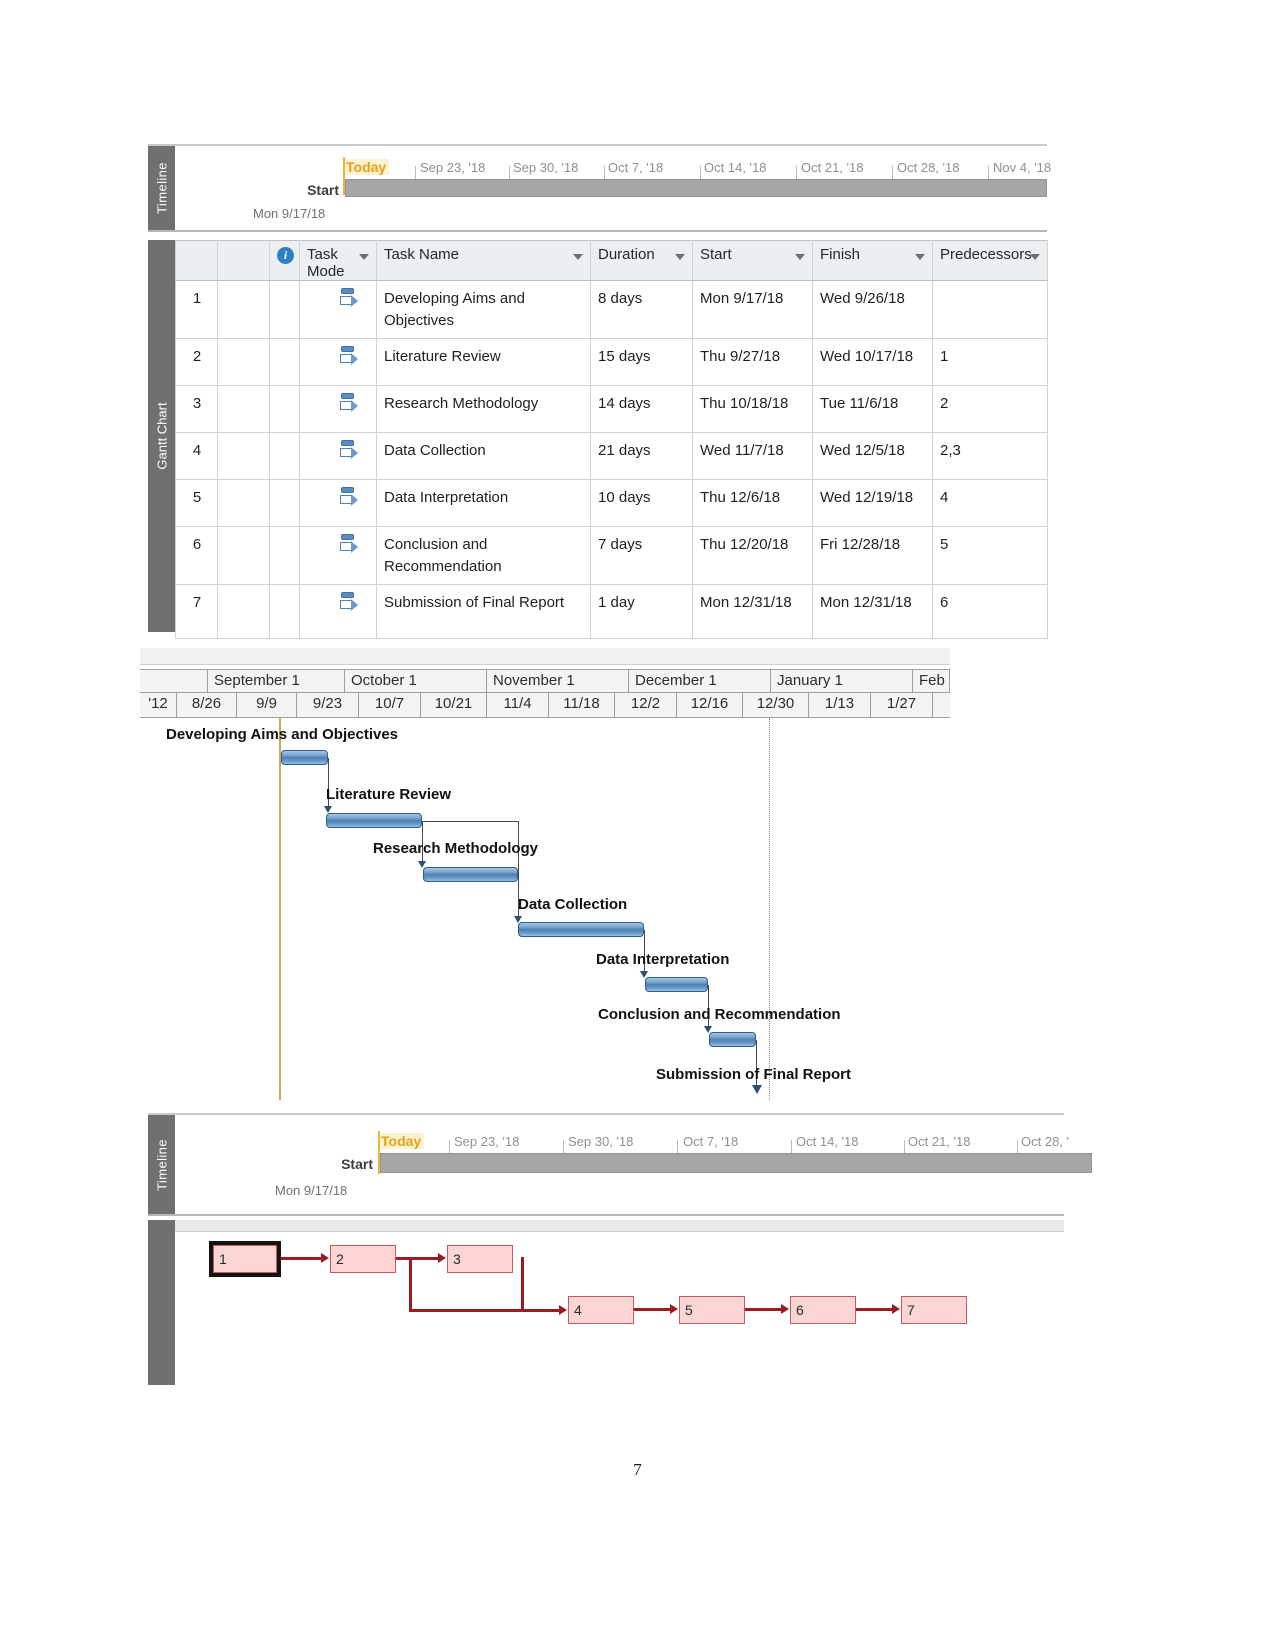 The height and width of the screenshot is (1651, 1275). I want to click on network-node-2: 2, so click(363, 1259).